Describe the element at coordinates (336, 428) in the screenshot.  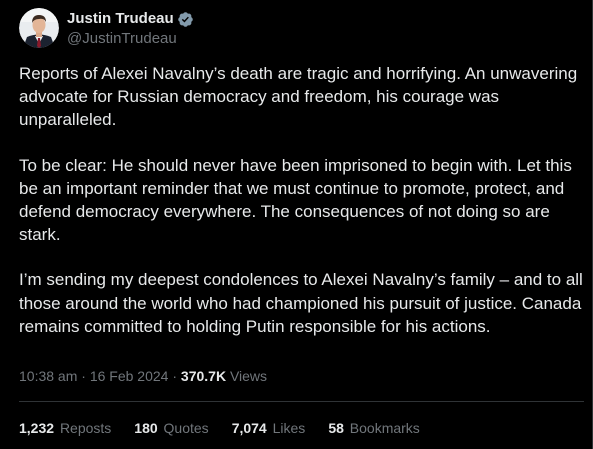
I see `bookmarks-count: 58` at that location.